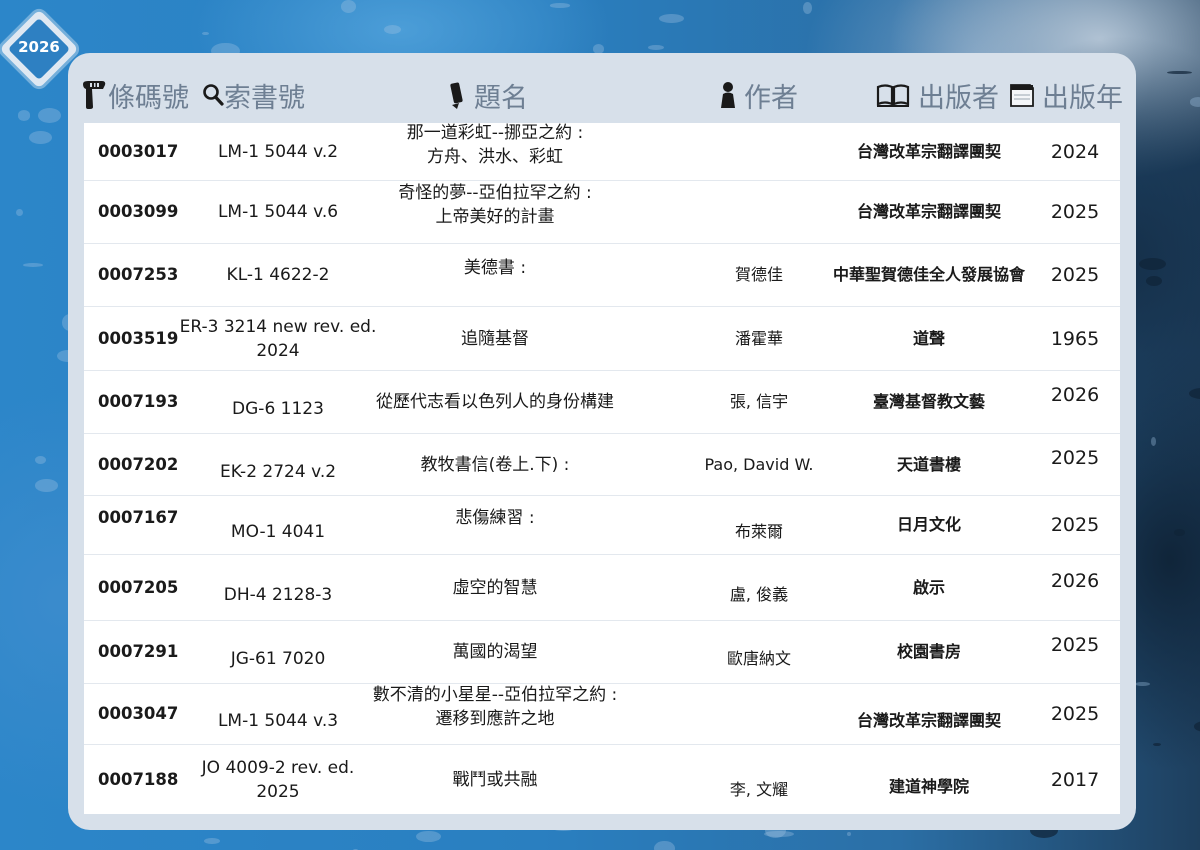  I want to click on author-text: 張, 信宇, so click(759, 401).